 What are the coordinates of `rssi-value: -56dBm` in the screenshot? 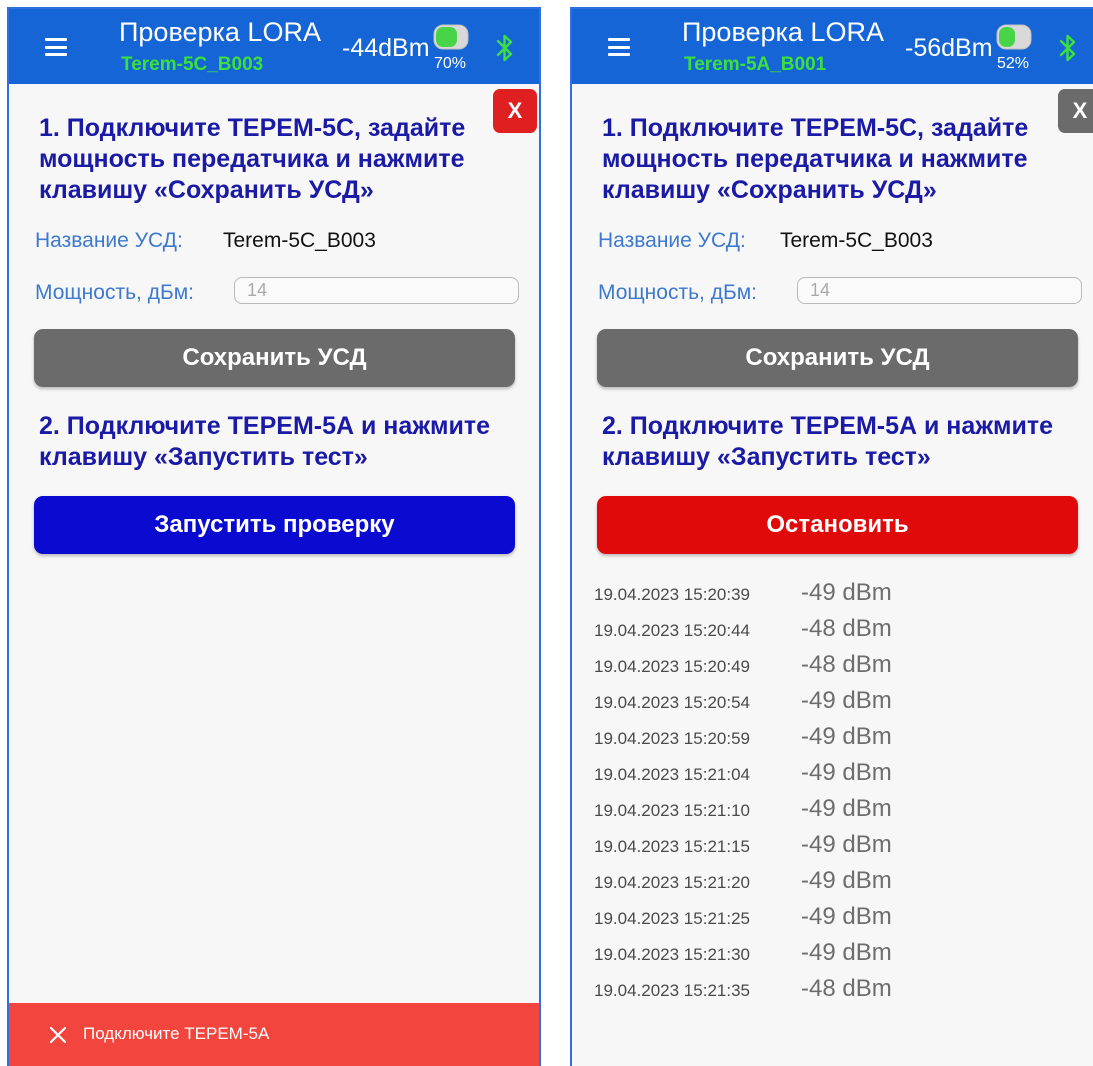 It's located at (949, 48).